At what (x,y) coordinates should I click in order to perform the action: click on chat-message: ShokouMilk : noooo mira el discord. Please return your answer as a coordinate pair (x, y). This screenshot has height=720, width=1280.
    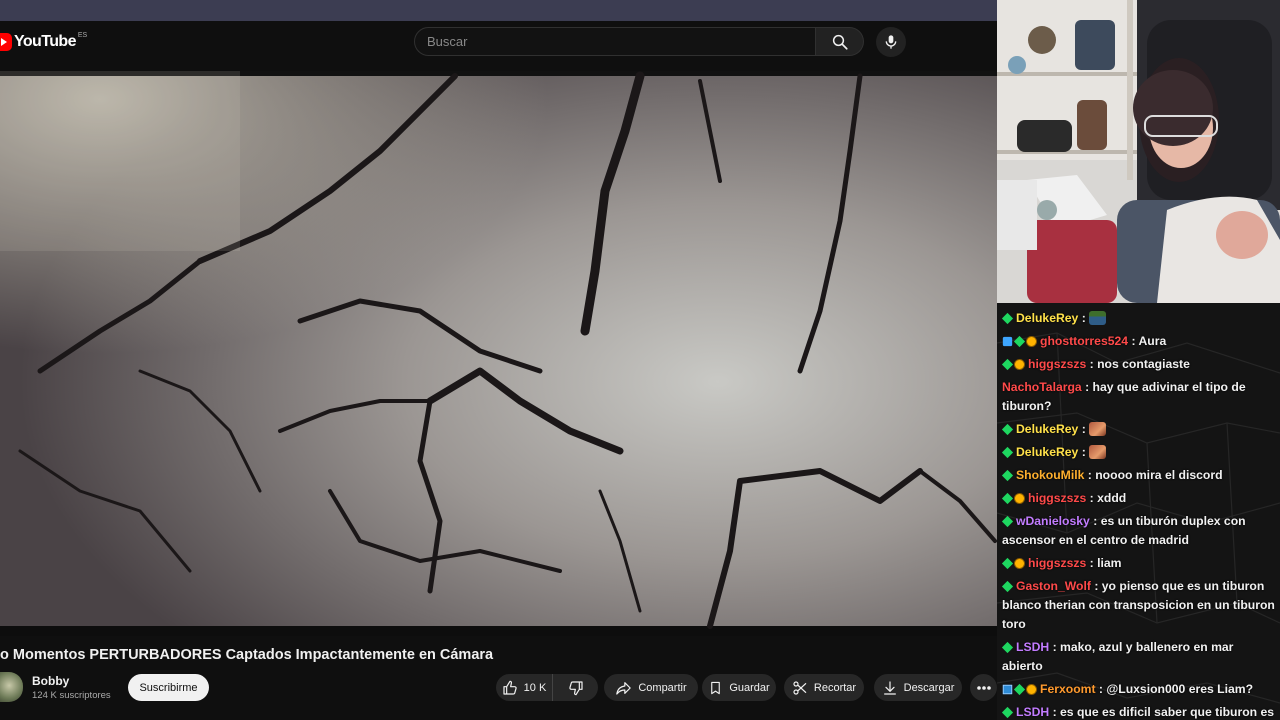
    Looking at the image, I should click on (1139, 475).